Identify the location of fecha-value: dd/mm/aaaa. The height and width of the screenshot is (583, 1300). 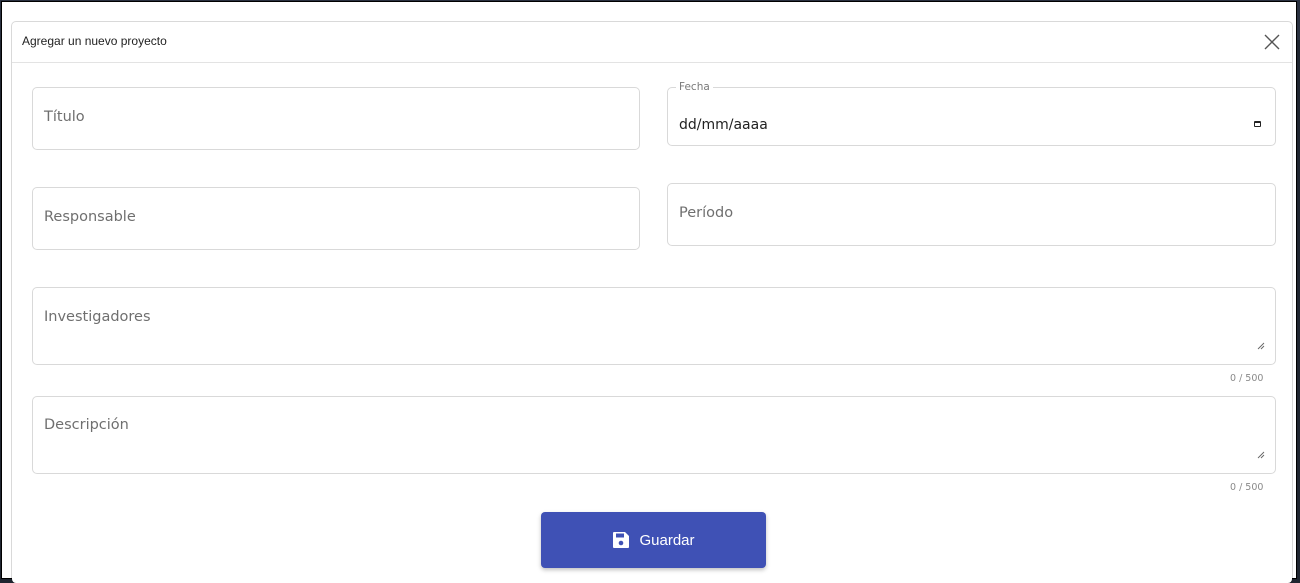
(723, 125).